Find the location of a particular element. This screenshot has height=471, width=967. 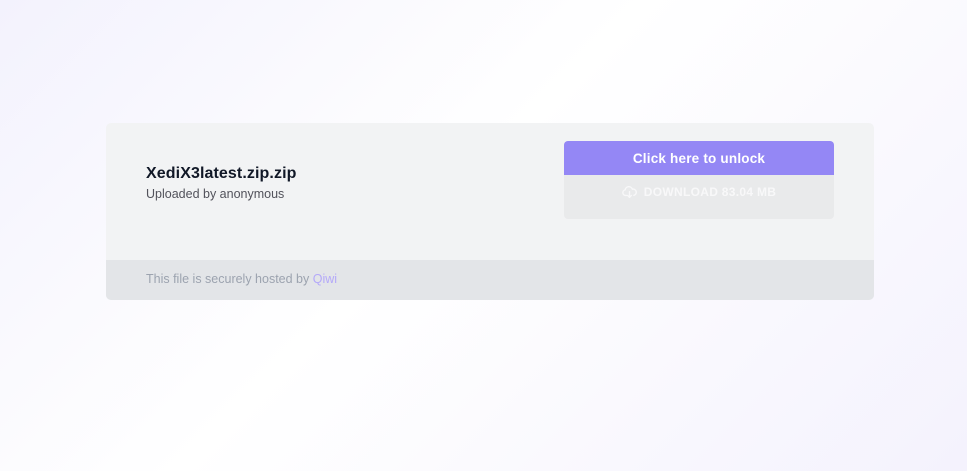

download-label: DOWNLOAD 83.04 MB is located at coordinates (710, 192).